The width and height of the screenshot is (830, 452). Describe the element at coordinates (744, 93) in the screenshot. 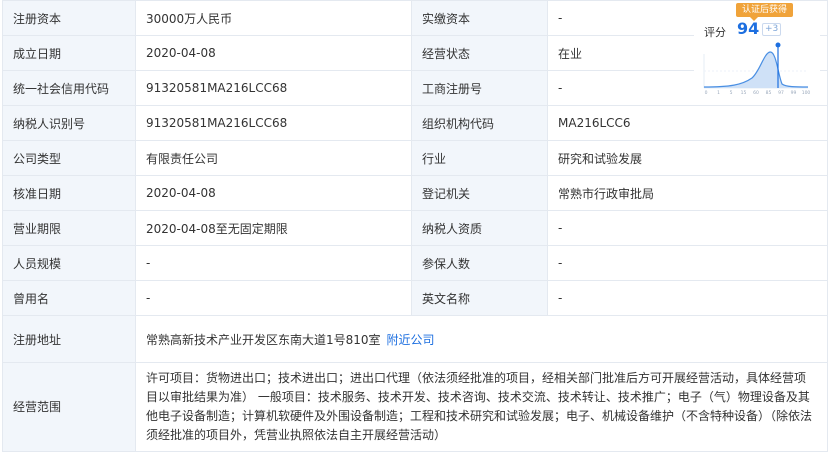

I see `axis-tick-label: 15` at that location.